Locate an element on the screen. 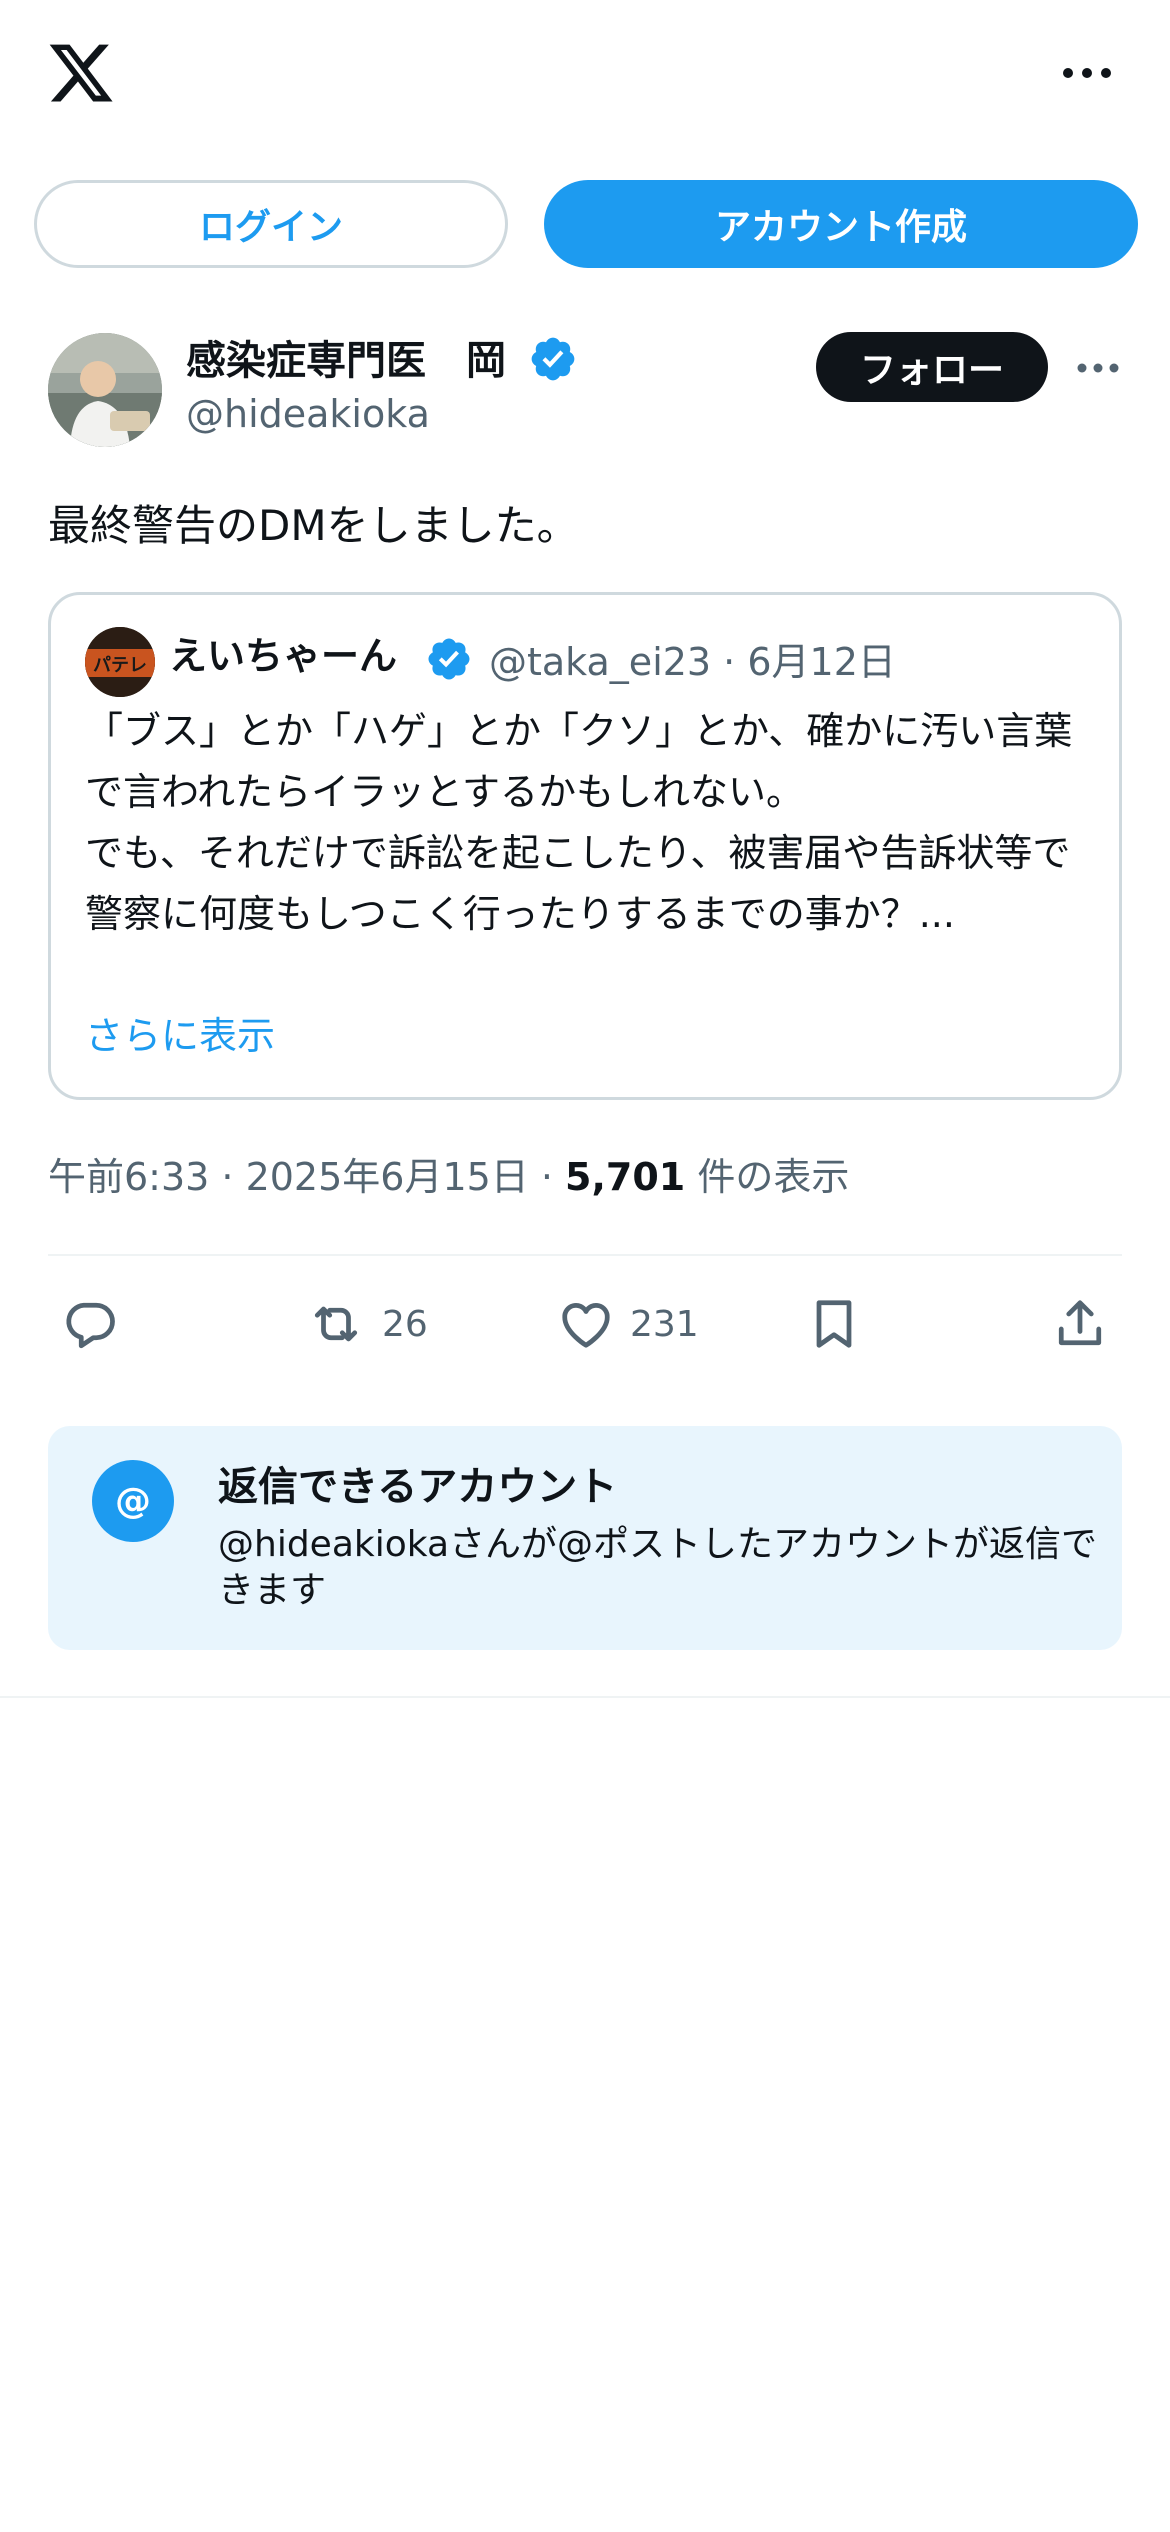  like-count: 231 is located at coordinates (664, 1324).